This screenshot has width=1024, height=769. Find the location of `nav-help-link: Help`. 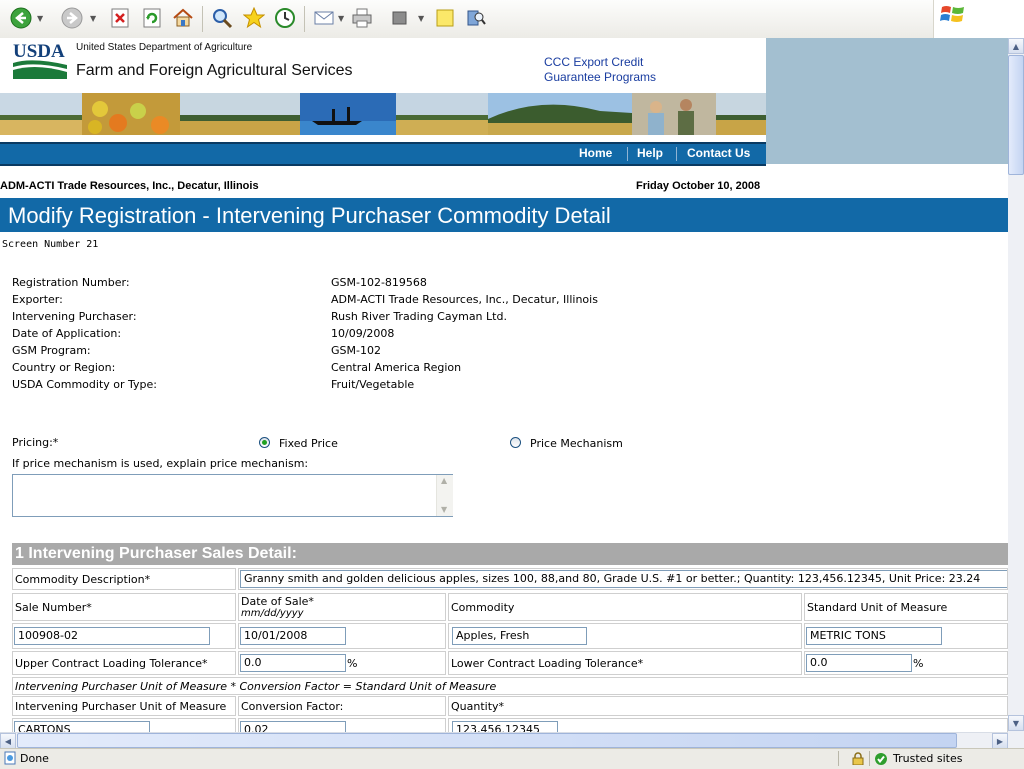

nav-help-link: Help is located at coordinates (650, 153).